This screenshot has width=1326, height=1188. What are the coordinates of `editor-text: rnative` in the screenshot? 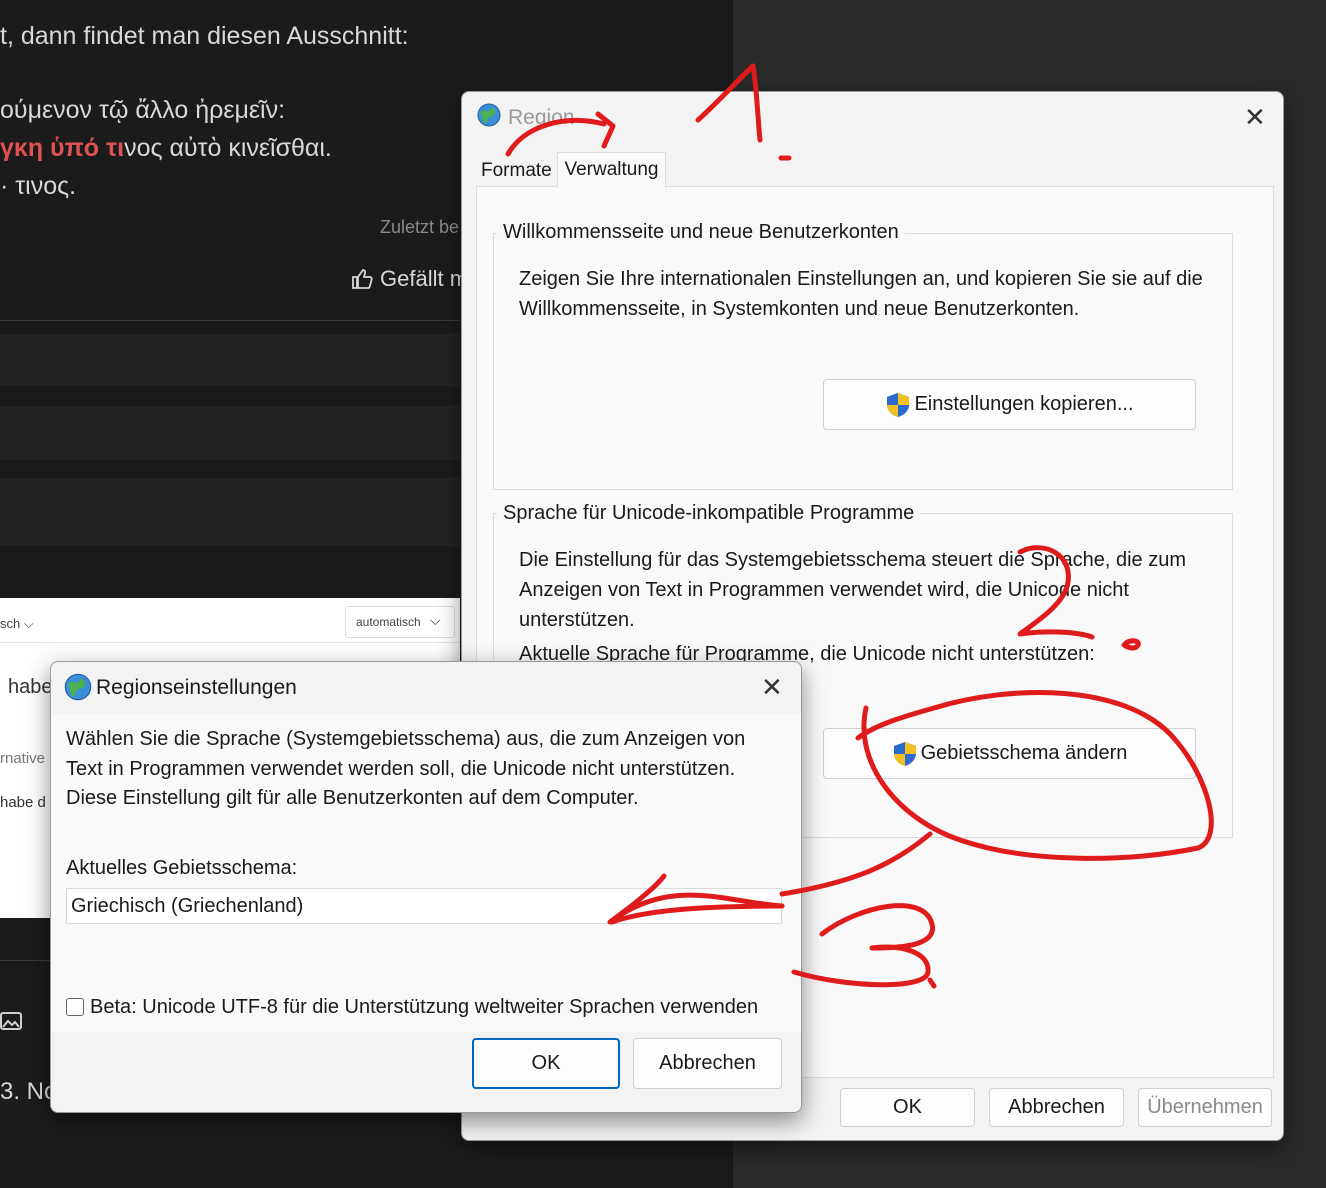 It's located at (23, 758).